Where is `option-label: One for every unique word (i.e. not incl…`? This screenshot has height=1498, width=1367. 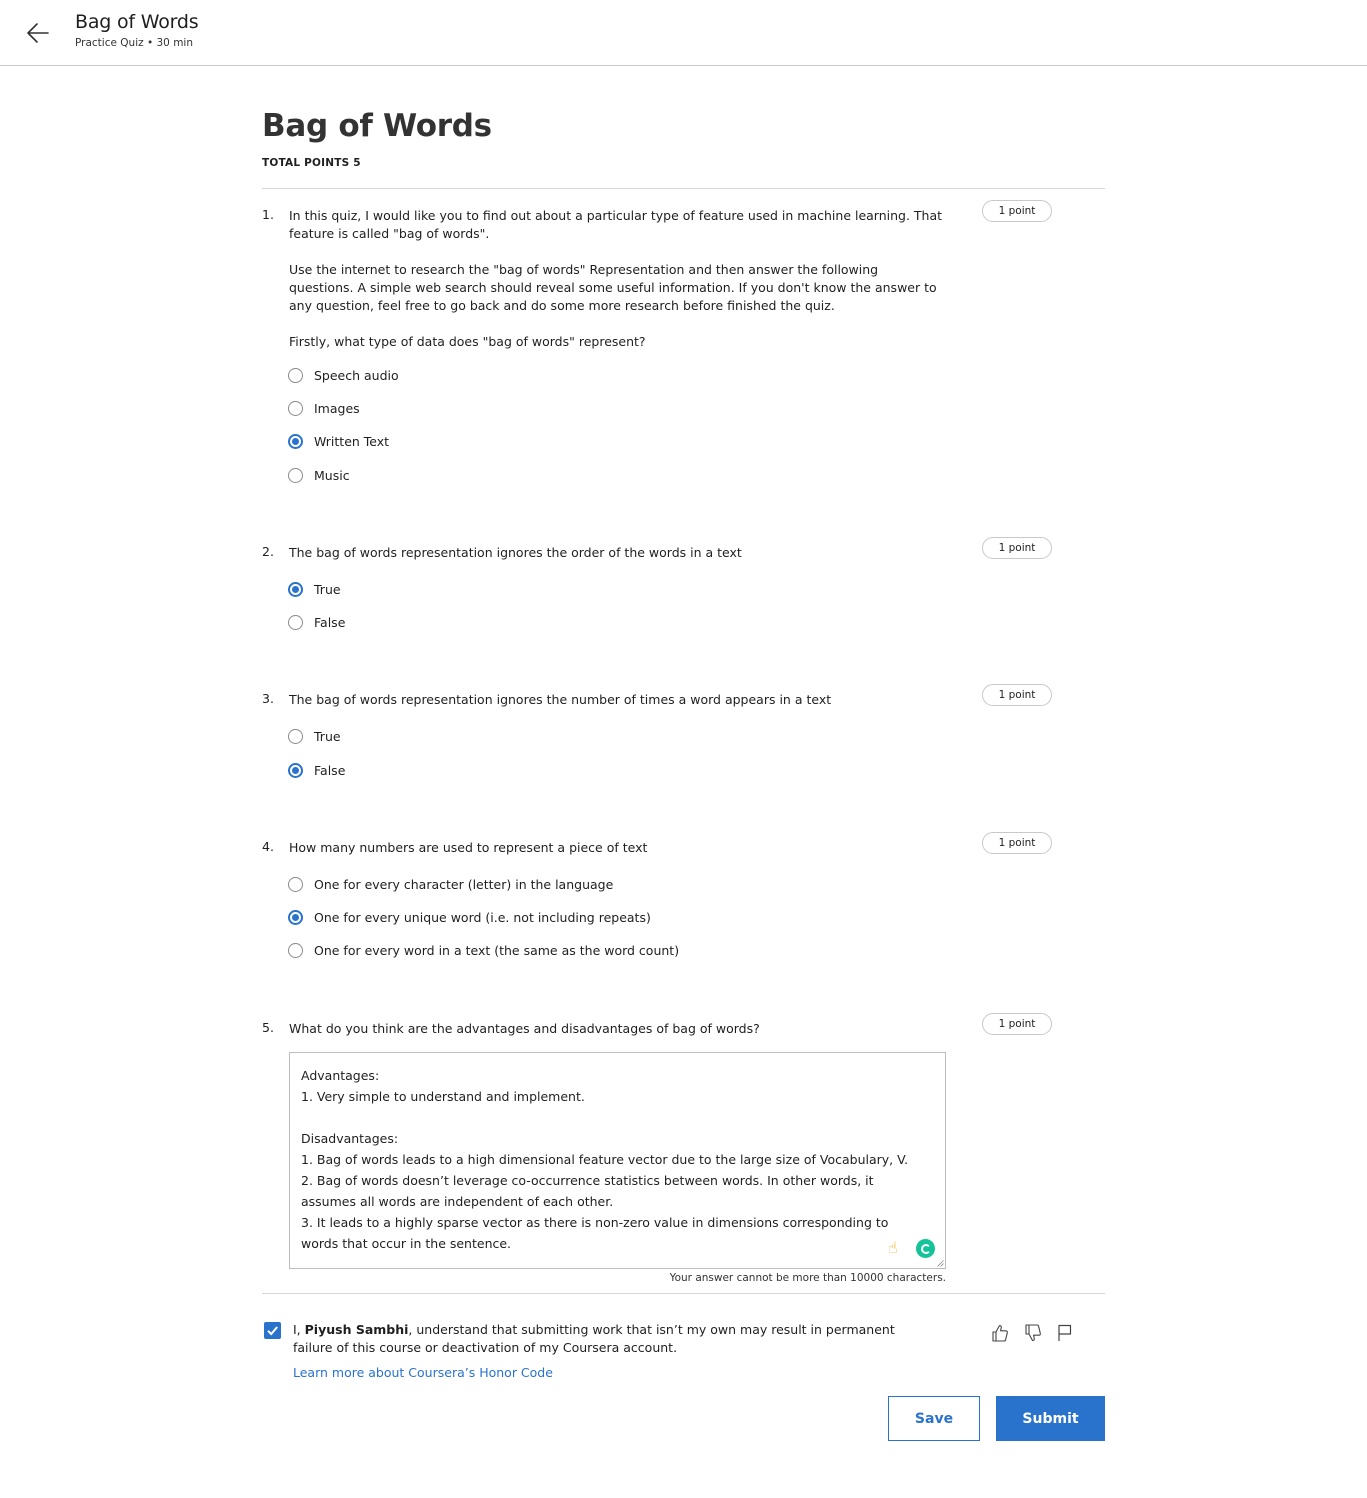
option-label: One for every unique word (i.e. not incl… is located at coordinates (482, 917).